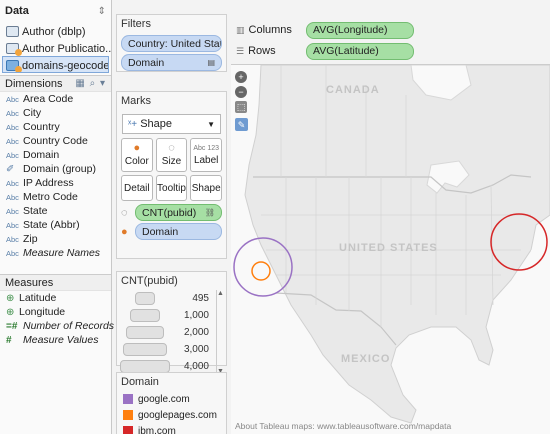 Image resolution: width=550 pixels, height=434 pixels. I want to click on detail-button: Detail, so click(137, 188).